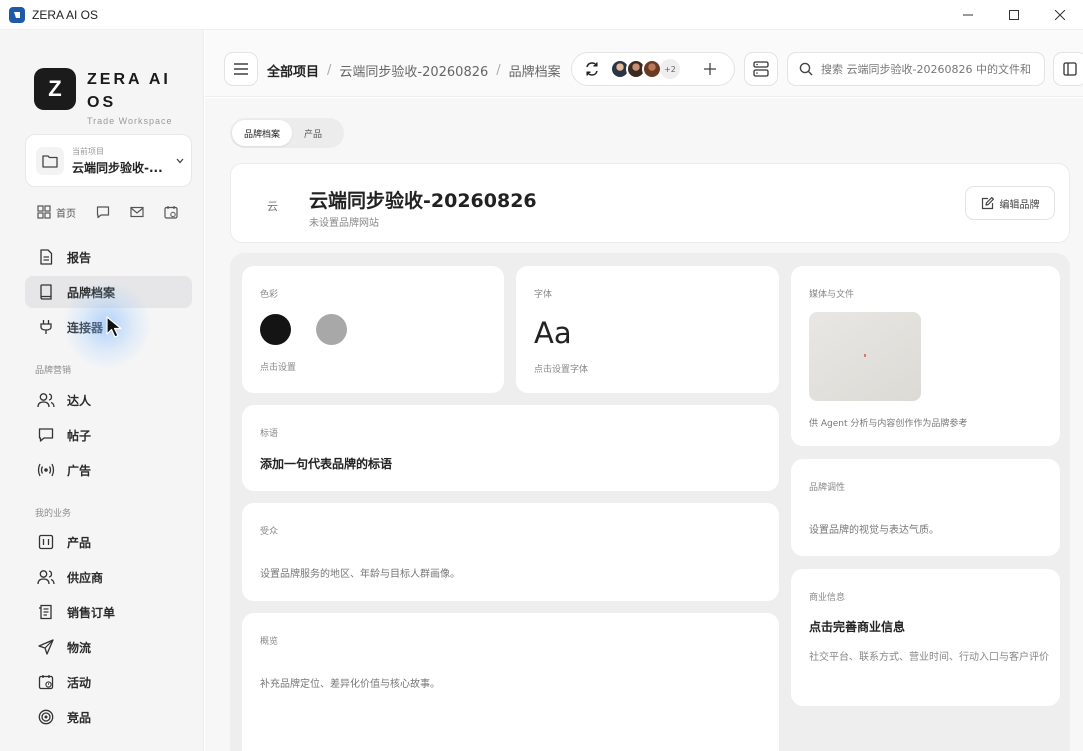 This screenshot has width=1083, height=751. I want to click on sidebar-item-campaigns: 活动, so click(108, 682).